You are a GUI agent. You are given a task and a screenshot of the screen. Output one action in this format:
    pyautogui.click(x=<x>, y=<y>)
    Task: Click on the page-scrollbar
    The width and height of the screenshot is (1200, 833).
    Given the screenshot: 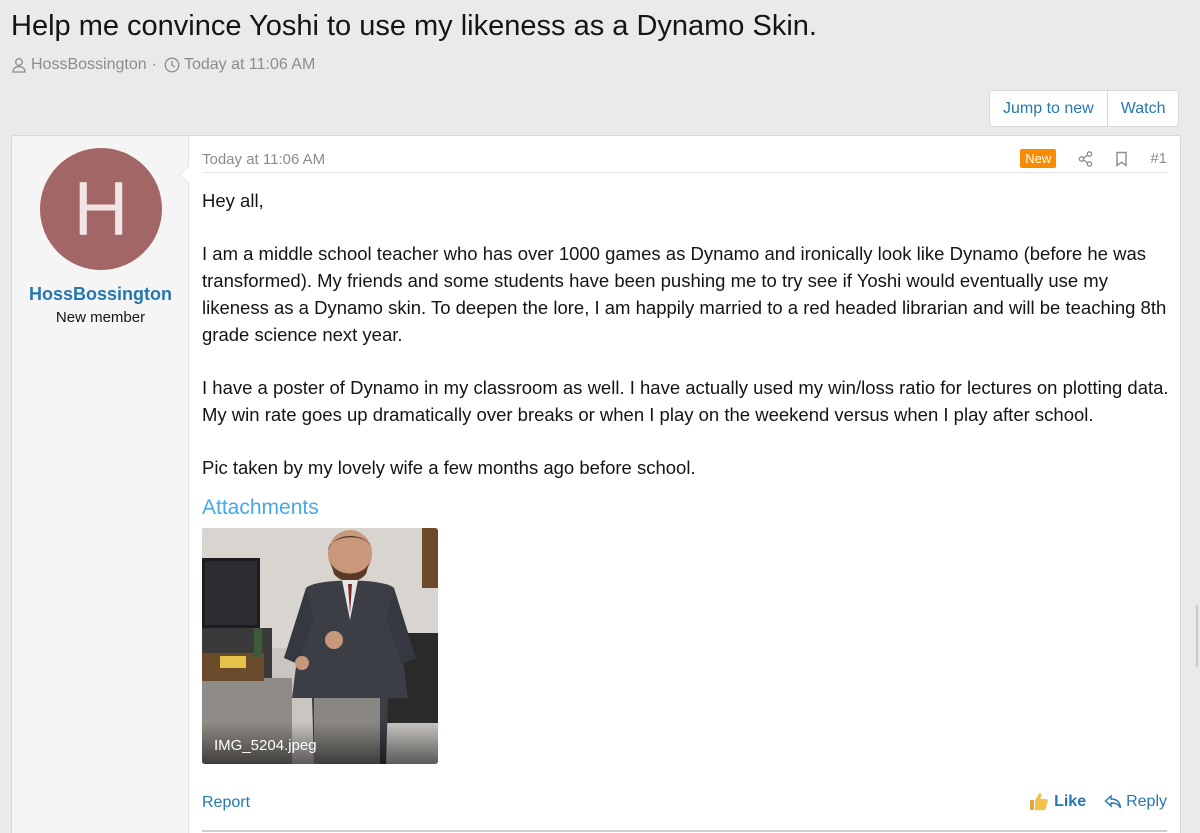 What is the action you would take?
    pyautogui.click(x=1197, y=416)
    